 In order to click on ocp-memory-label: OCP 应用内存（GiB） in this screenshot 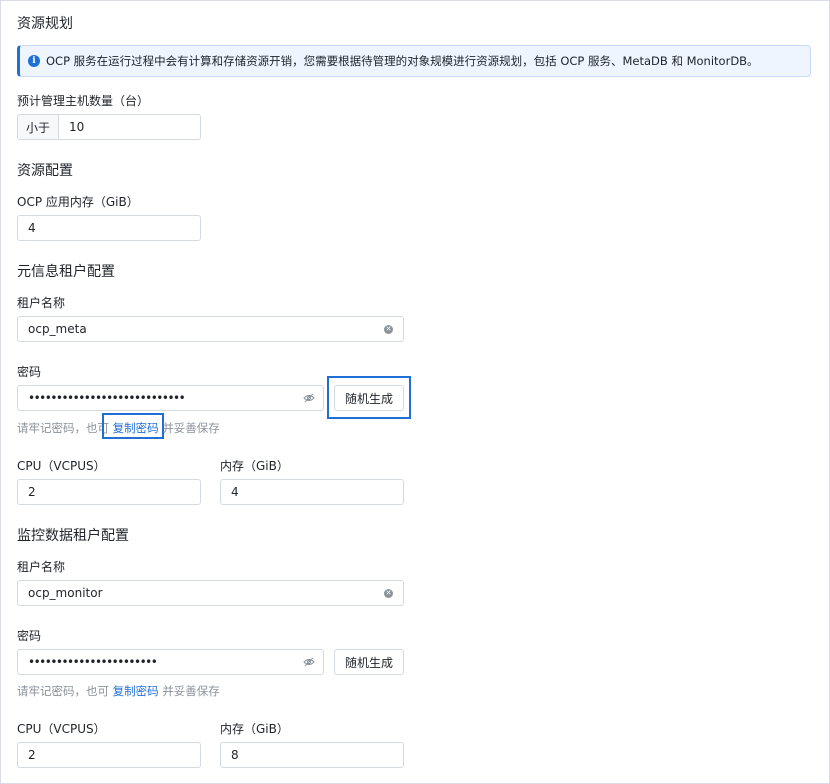, I will do `click(78, 202)`.